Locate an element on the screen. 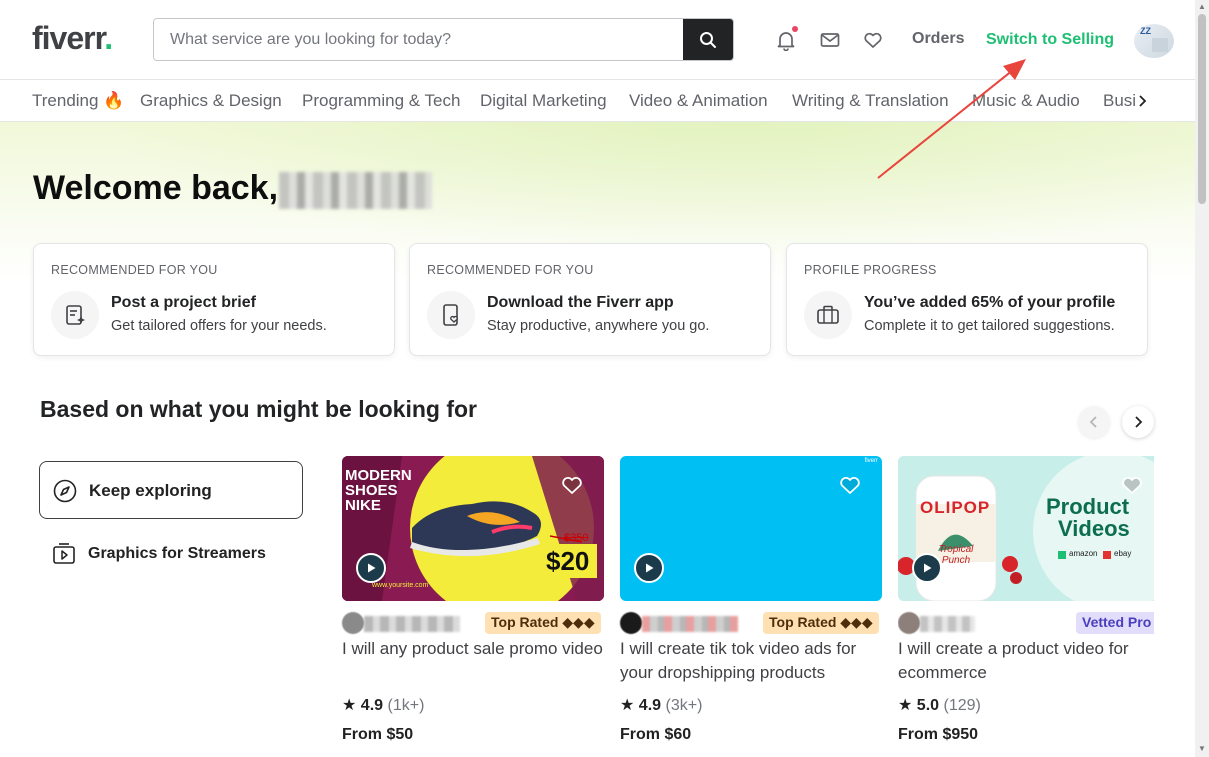 This screenshot has width=1209, height=757. phone-heart-icon is located at coordinates (451, 315).